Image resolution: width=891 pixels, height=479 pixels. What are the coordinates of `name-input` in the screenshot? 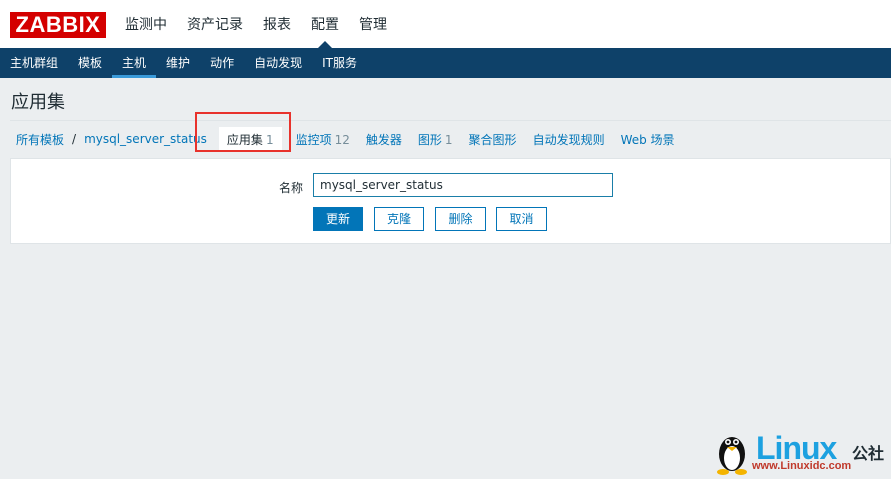 It's located at (463, 185).